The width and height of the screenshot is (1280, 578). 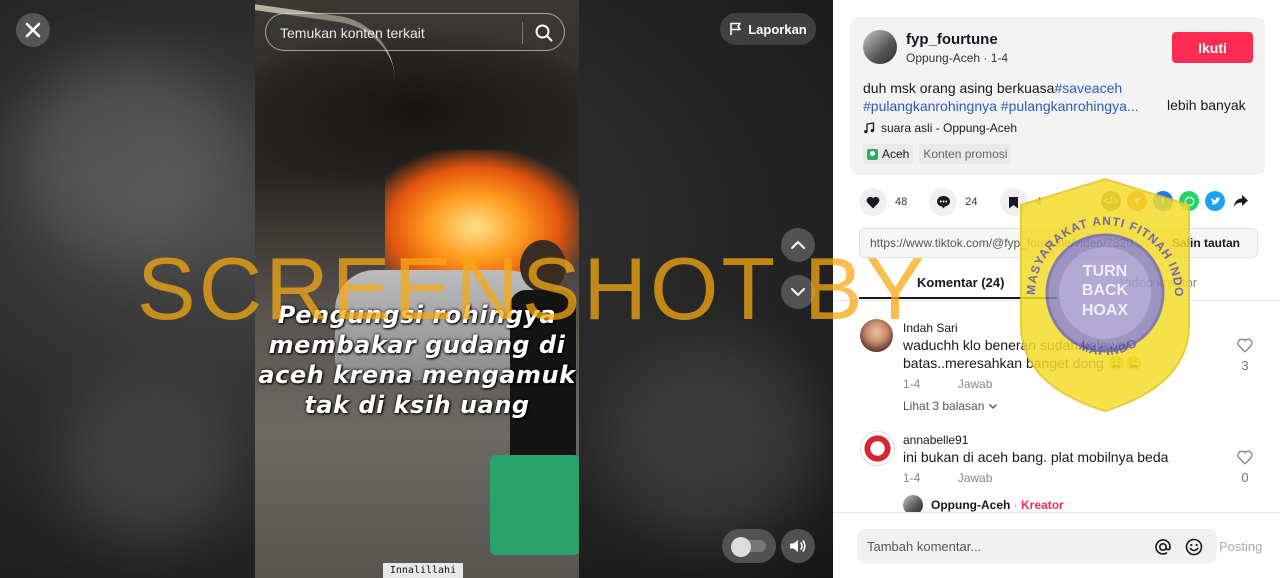 I want to click on emoji-icon, so click(x=1194, y=547).